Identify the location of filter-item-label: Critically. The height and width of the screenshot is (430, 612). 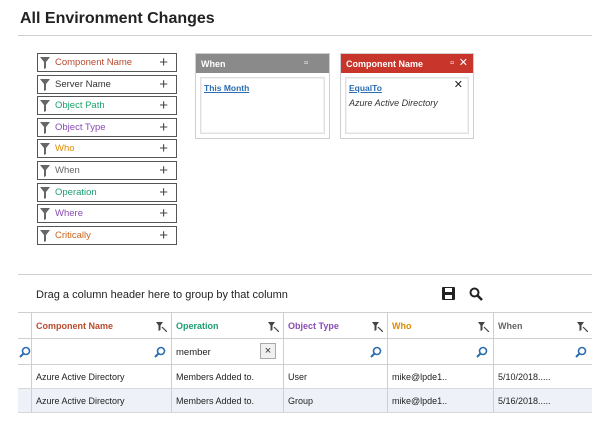
(73, 235).